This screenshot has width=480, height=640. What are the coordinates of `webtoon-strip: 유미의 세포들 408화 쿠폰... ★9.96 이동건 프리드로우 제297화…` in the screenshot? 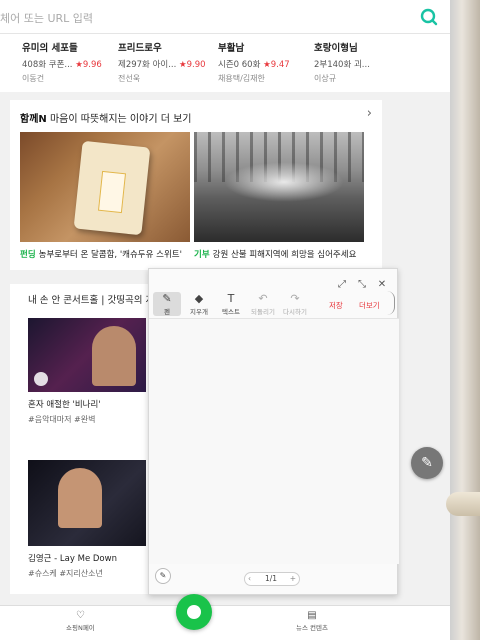 It's located at (225, 63).